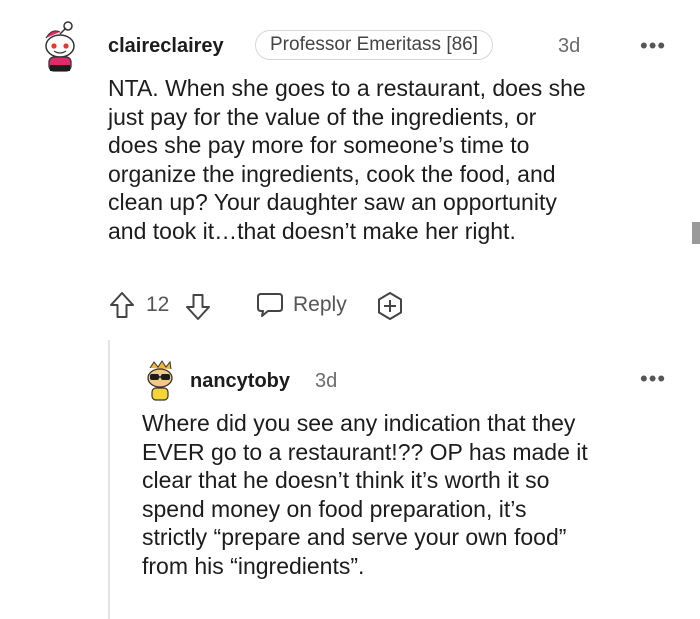  I want to click on comment-line: does she pay more for someone’s time to, so click(319, 145).